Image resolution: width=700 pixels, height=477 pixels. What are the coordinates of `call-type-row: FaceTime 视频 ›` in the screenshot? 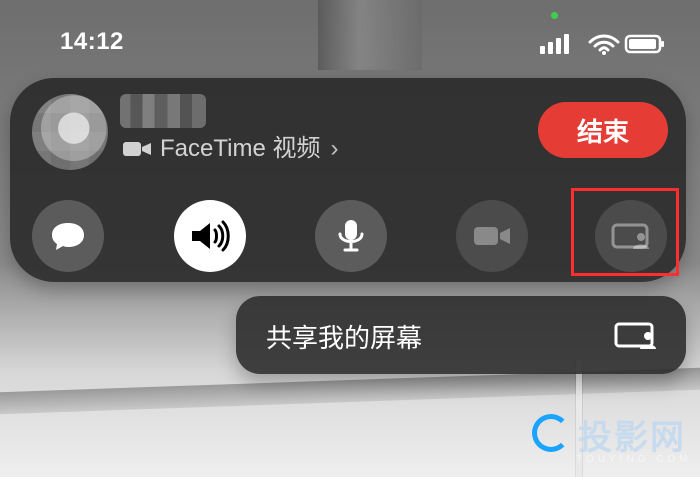 It's located at (252, 149).